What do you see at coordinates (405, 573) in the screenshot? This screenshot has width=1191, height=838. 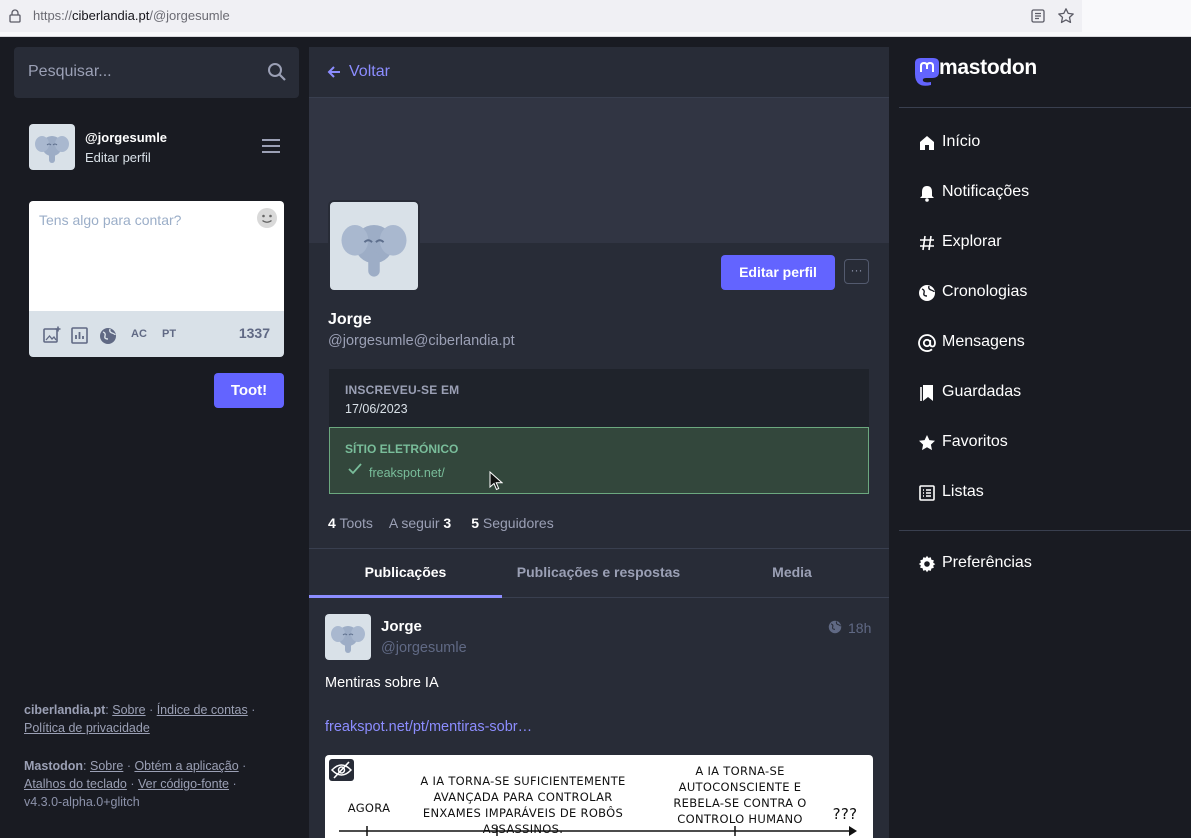 I see `tab-posts: Publicações` at bounding box center [405, 573].